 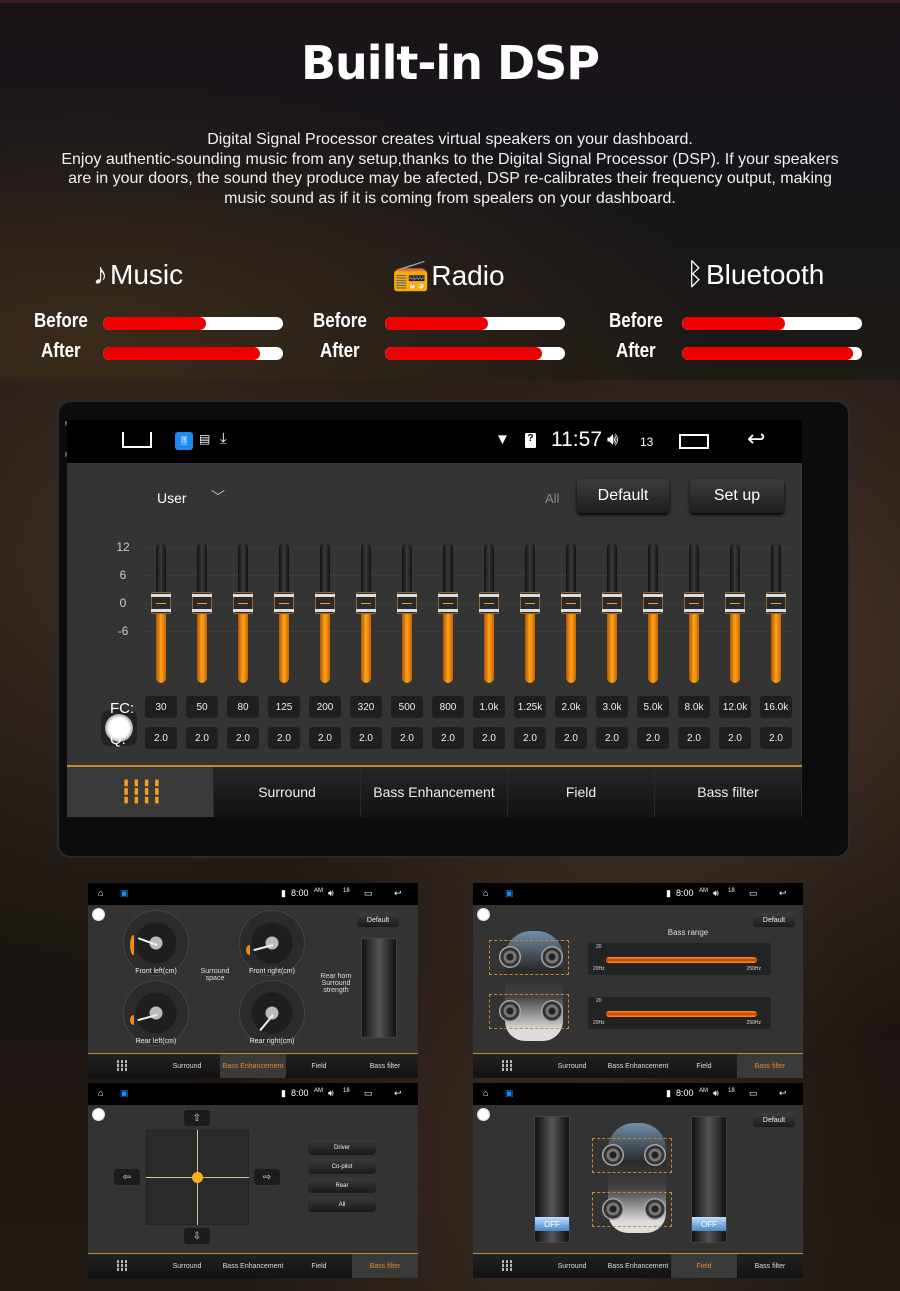 What do you see at coordinates (140, 792) in the screenshot?
I see `tab-equalizer: ┇┇┇┇` at bounding box center [140, 792].